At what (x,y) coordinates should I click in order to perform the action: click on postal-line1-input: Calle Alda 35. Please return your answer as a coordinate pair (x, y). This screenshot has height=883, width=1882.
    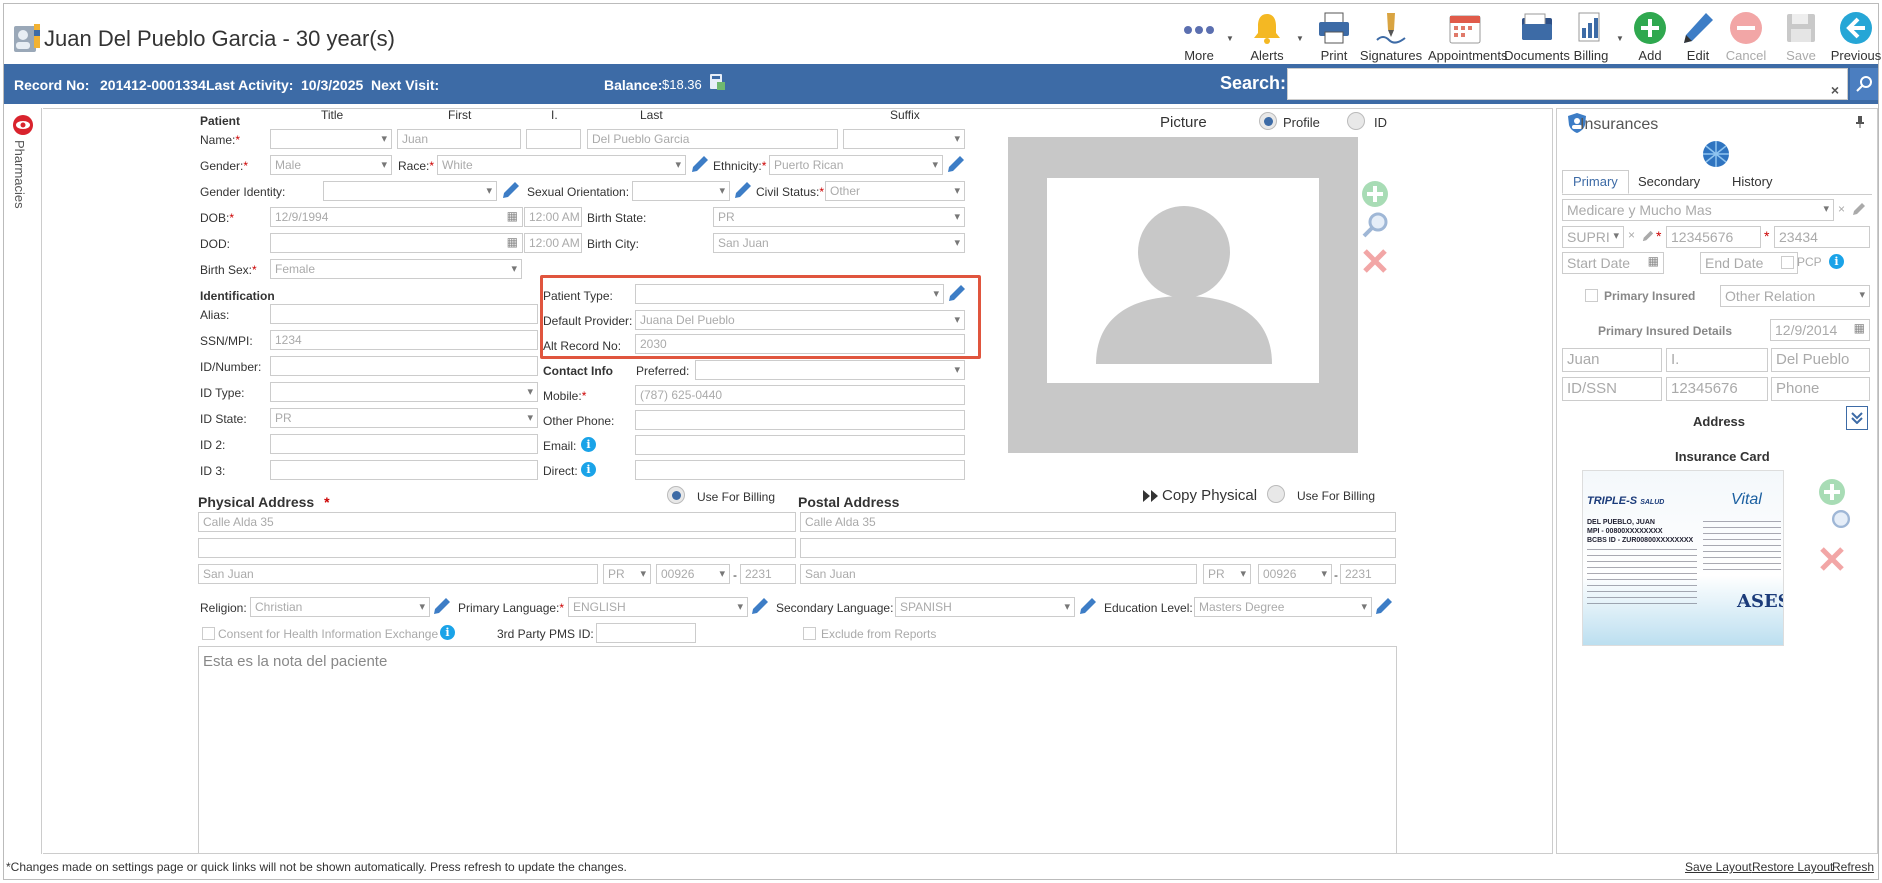
    Looking at the image, I should click on (1098, 522).